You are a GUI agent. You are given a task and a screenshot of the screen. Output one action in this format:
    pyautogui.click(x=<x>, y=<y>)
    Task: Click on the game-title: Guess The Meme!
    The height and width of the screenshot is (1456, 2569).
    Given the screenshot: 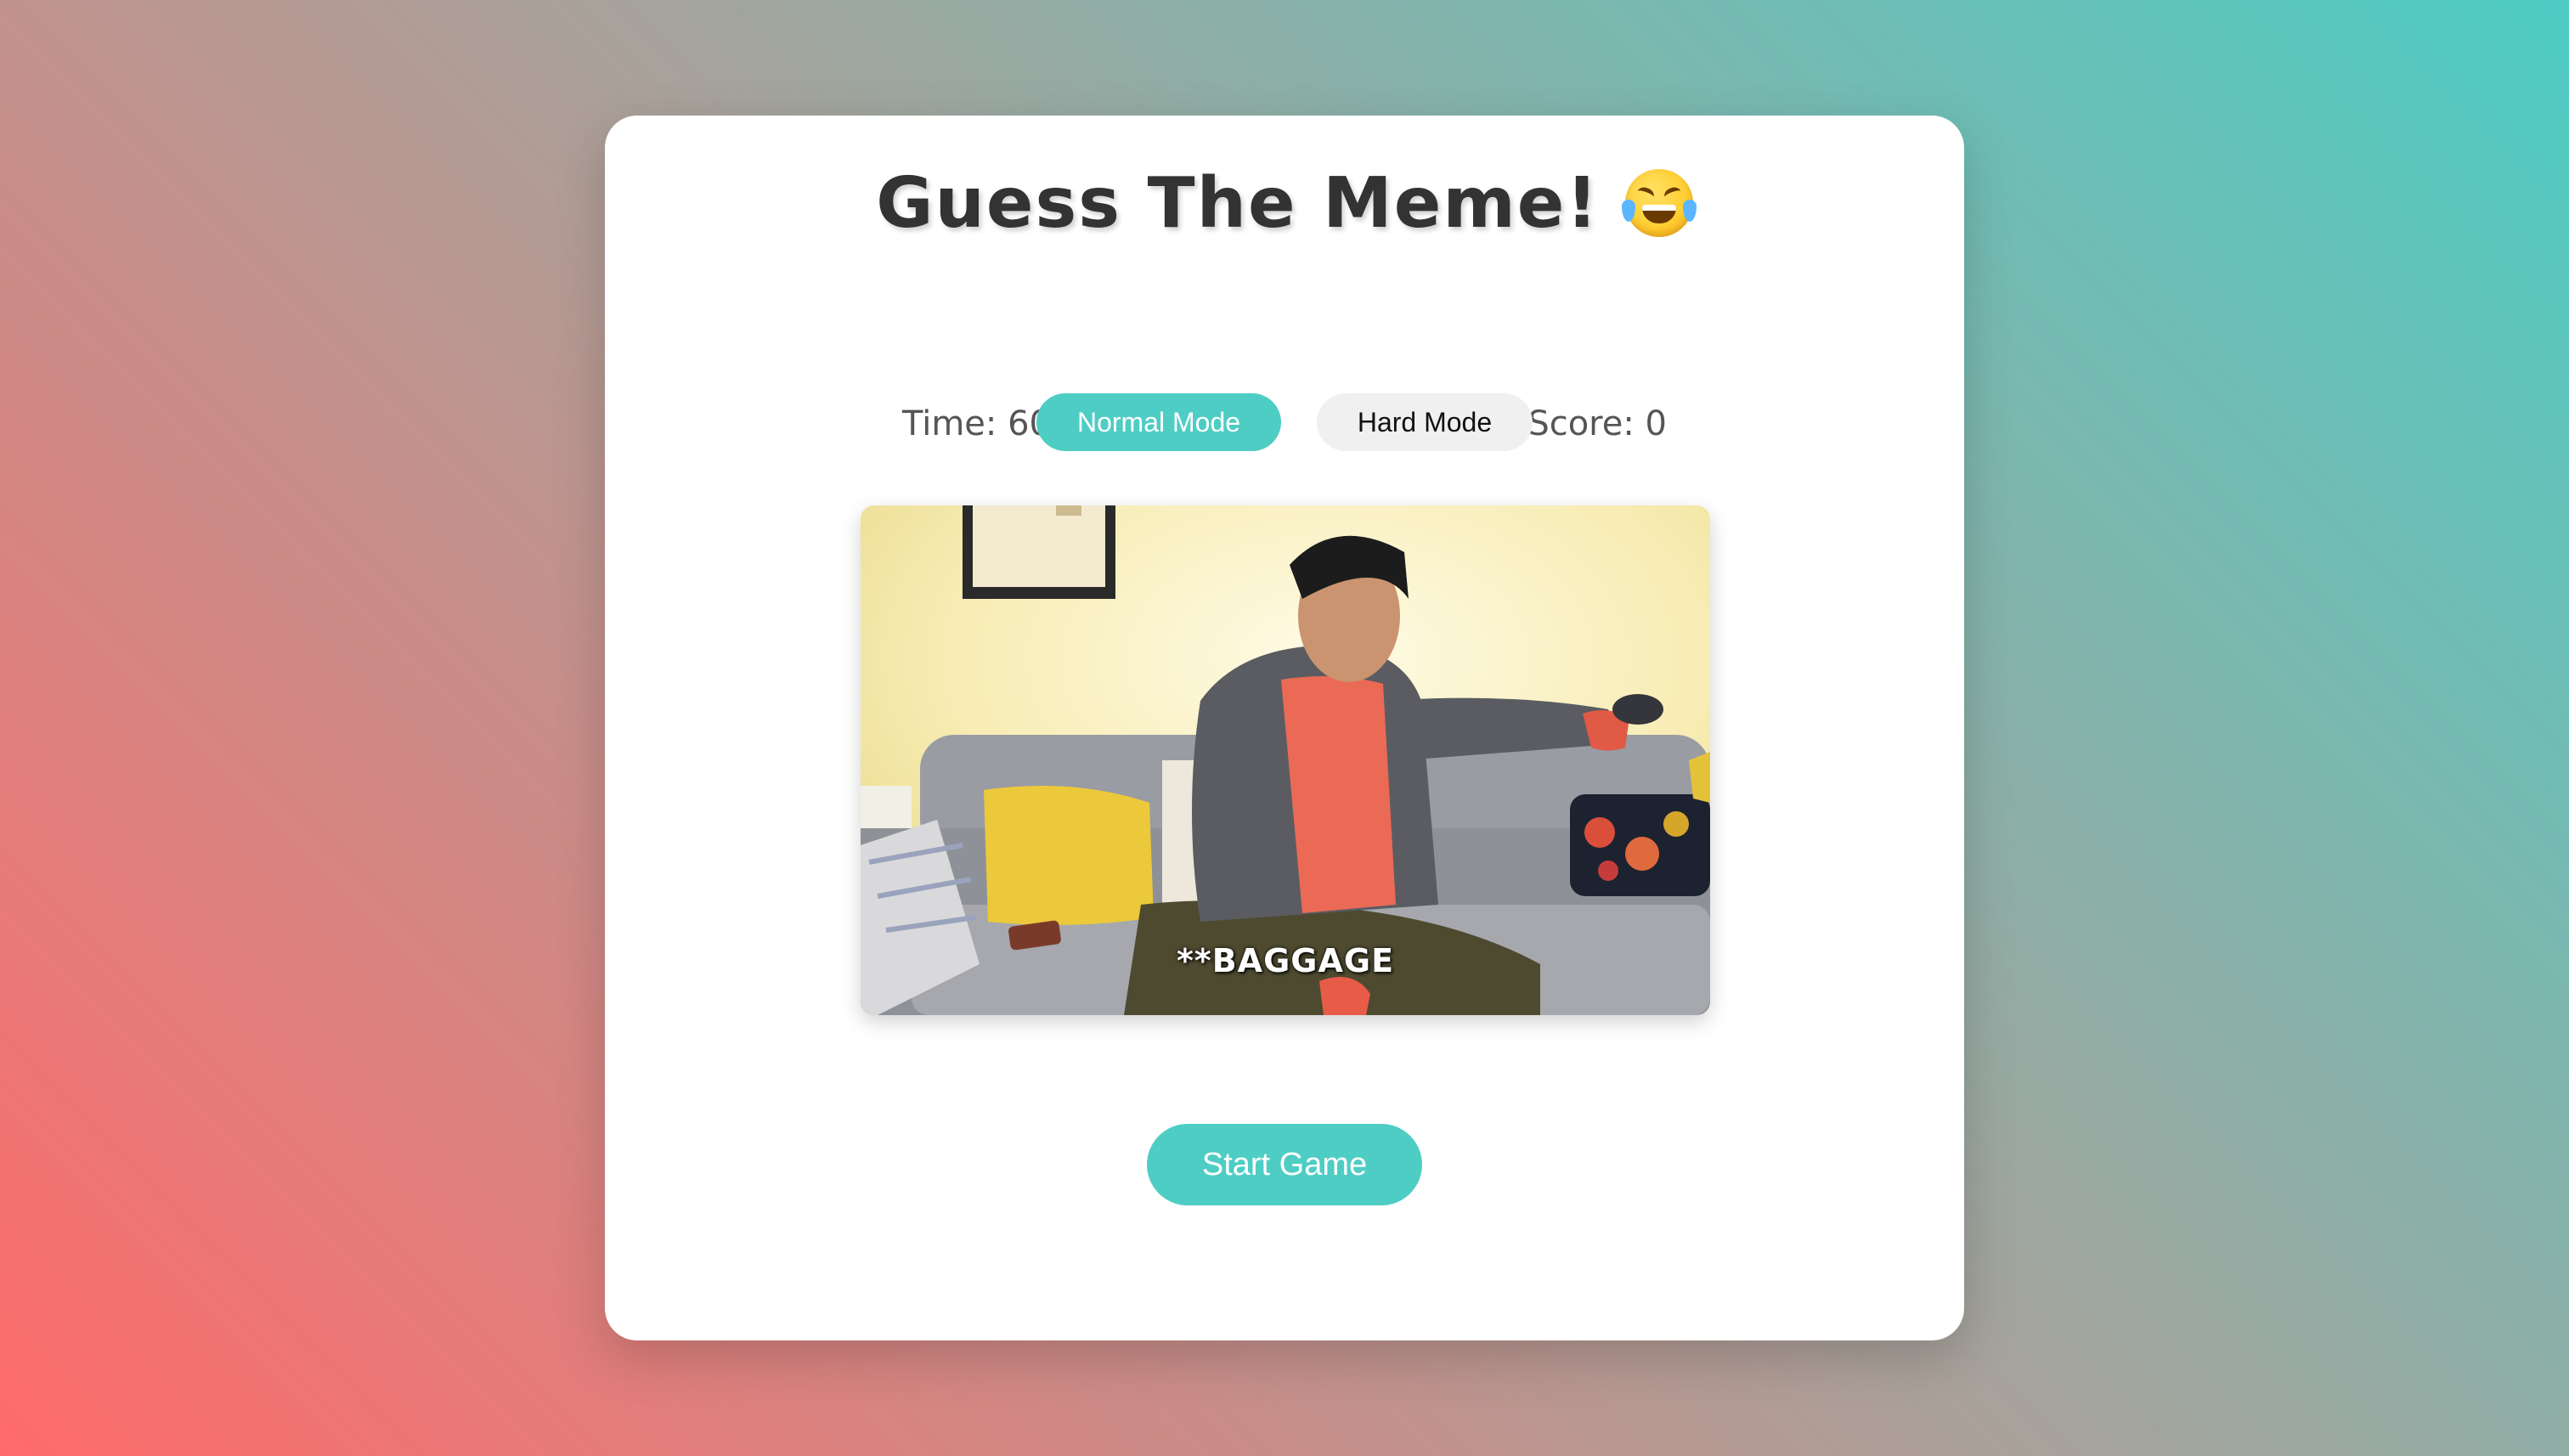 What is the action you would take?
    pyautogui.click(x=1284, y=206)
    